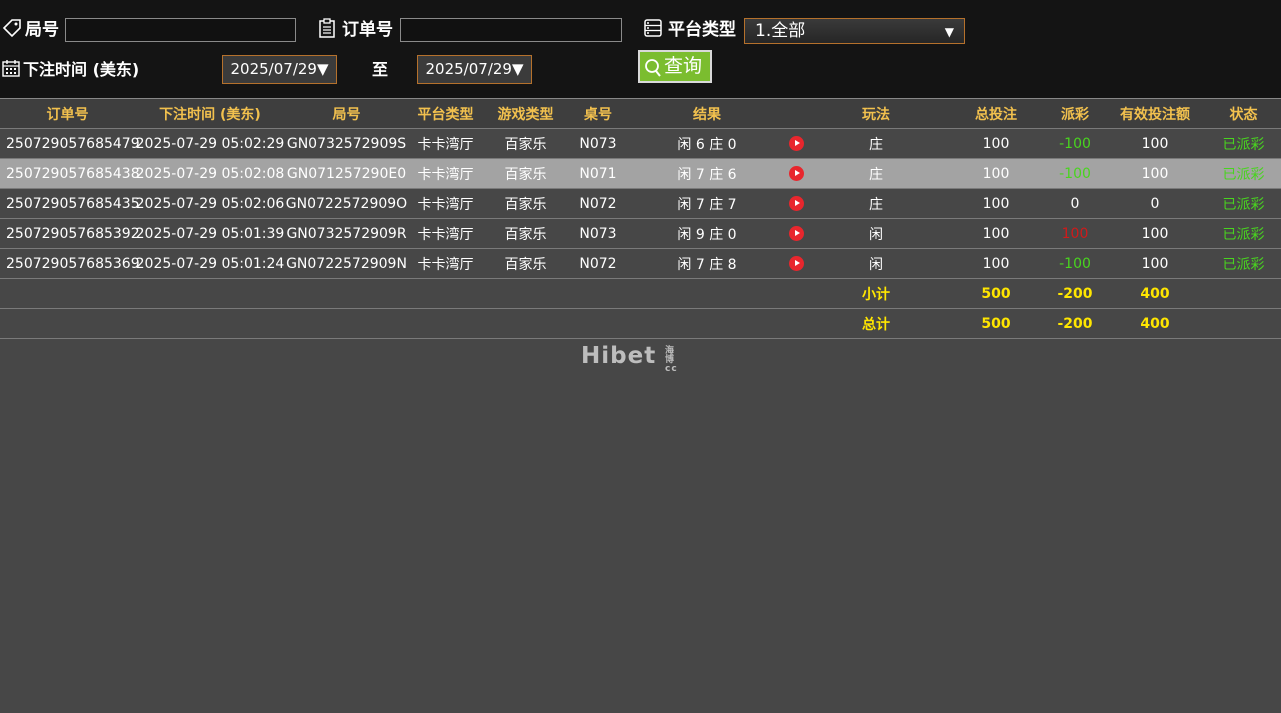 The height and width of the screenshot is (713, 1281). Describe the element at coordinates (70, 233) in the screenshot. I see `order-cell: 250729057685392` at that location.